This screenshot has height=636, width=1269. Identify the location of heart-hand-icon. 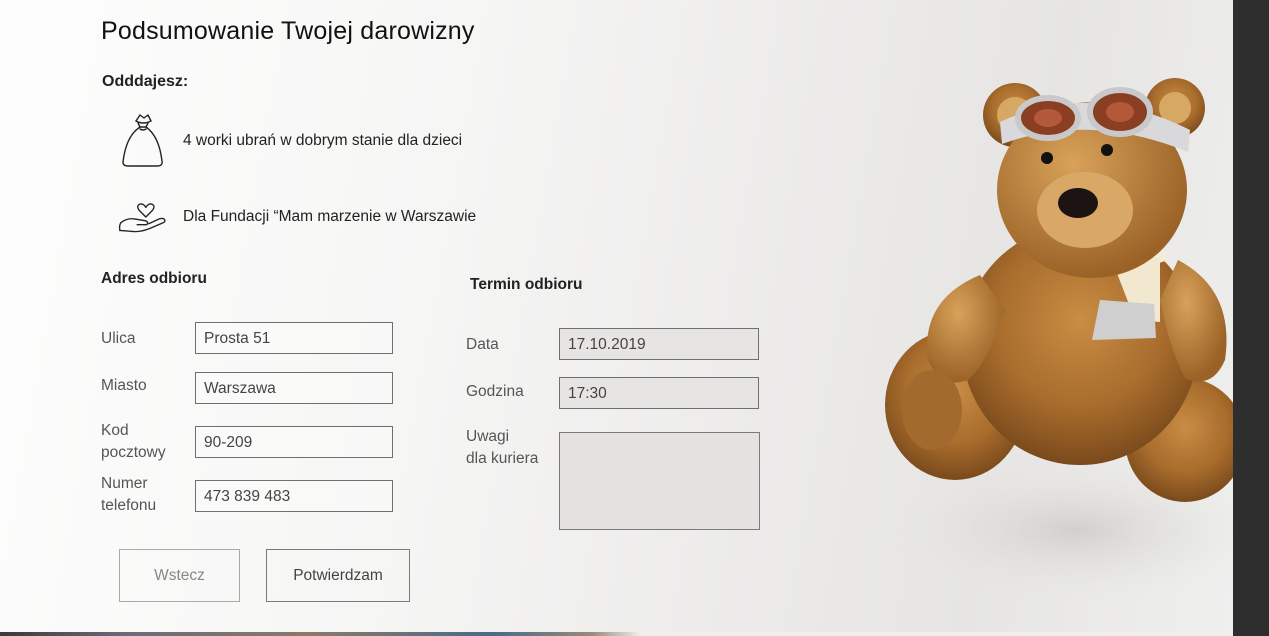
(142, 217).